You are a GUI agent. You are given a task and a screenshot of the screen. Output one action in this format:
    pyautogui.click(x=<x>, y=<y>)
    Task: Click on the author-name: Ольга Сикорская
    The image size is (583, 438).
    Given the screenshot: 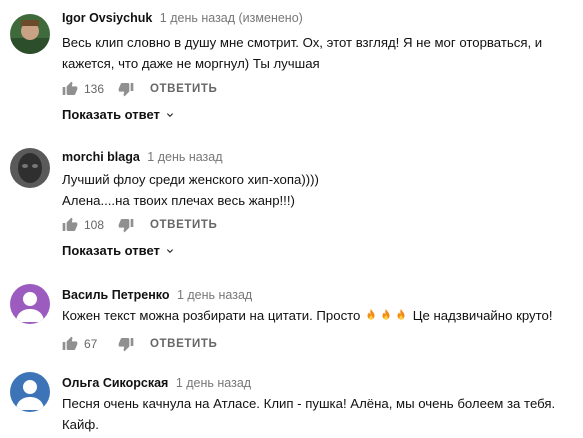 What is the action you would take?
    pyautogui.click(x=115, y=383)
    